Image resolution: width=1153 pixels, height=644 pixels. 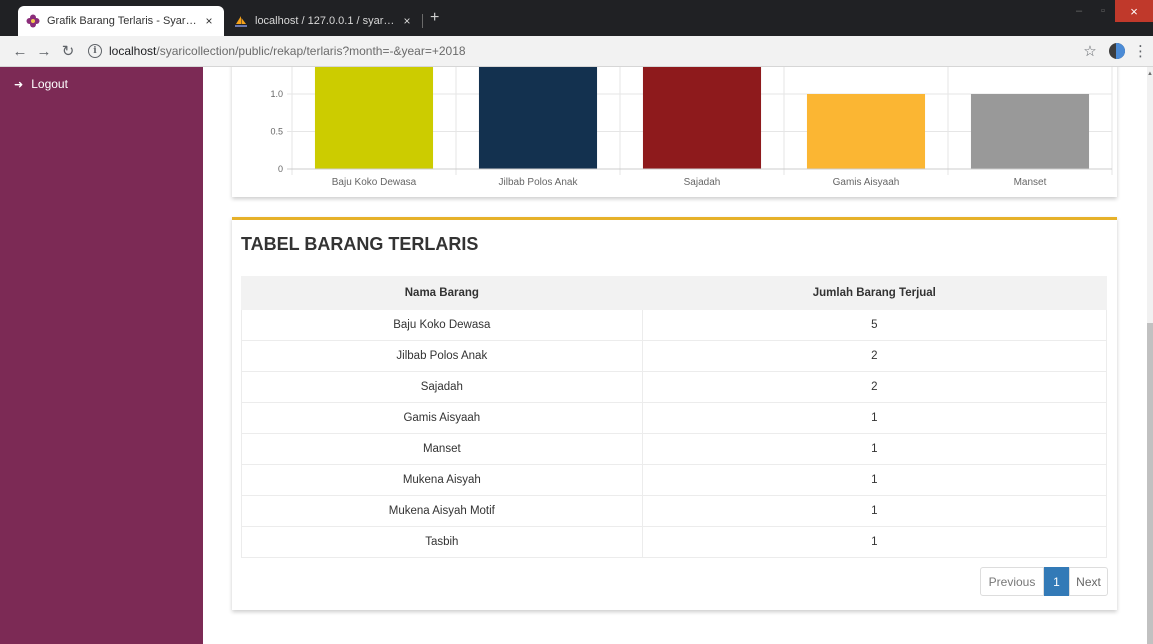 I want to click on x-tick-label: Baju Koko Dewasa, so click(x=374, y=182).